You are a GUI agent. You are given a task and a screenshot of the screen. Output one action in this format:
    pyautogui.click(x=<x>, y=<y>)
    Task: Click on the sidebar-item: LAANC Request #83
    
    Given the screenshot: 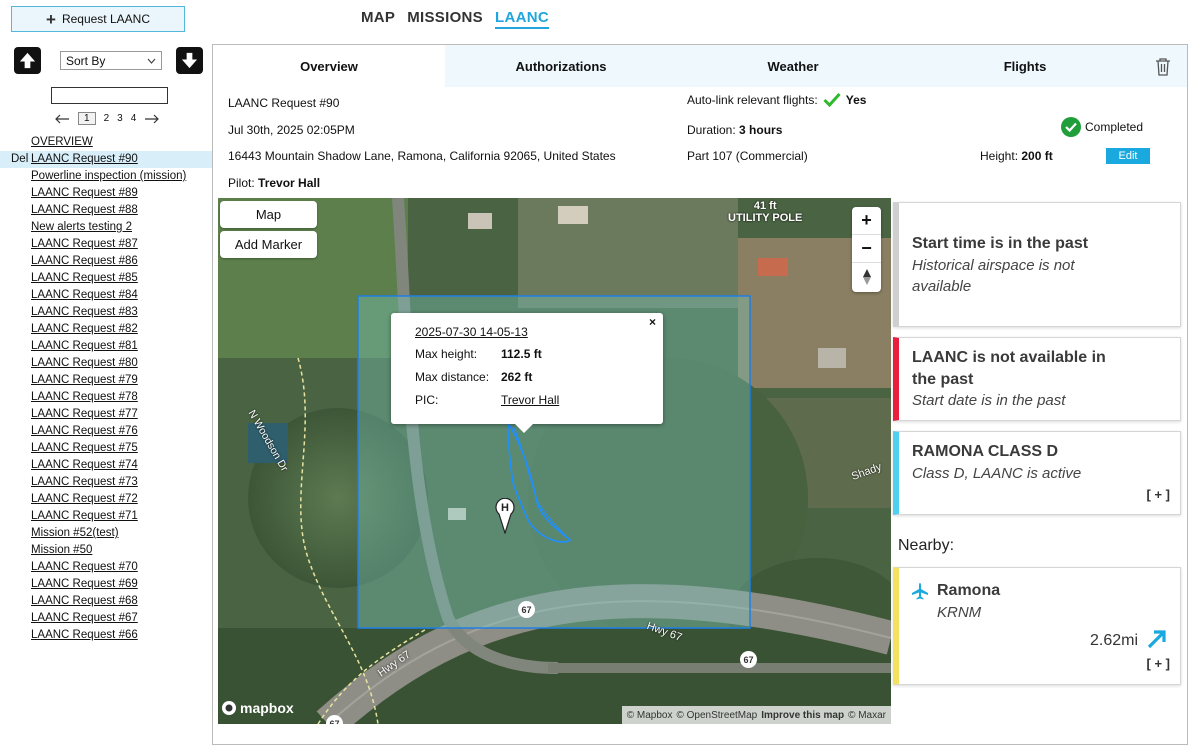 What is the action you would take?
    pyautogui.click(x=106, y=312)
    